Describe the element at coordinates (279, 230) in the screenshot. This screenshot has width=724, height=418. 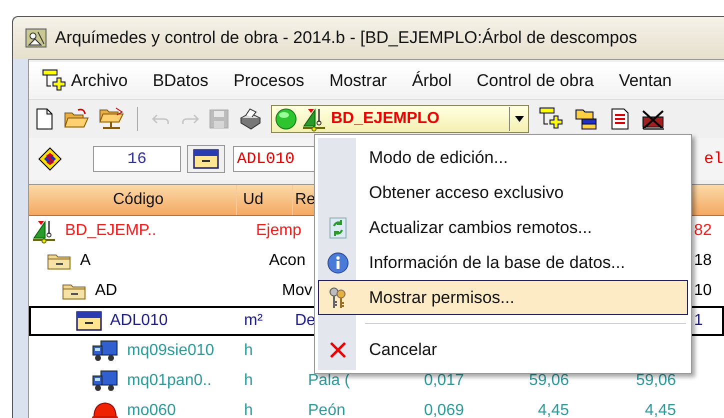
I see `summary-cell: Ejemp` at that location.